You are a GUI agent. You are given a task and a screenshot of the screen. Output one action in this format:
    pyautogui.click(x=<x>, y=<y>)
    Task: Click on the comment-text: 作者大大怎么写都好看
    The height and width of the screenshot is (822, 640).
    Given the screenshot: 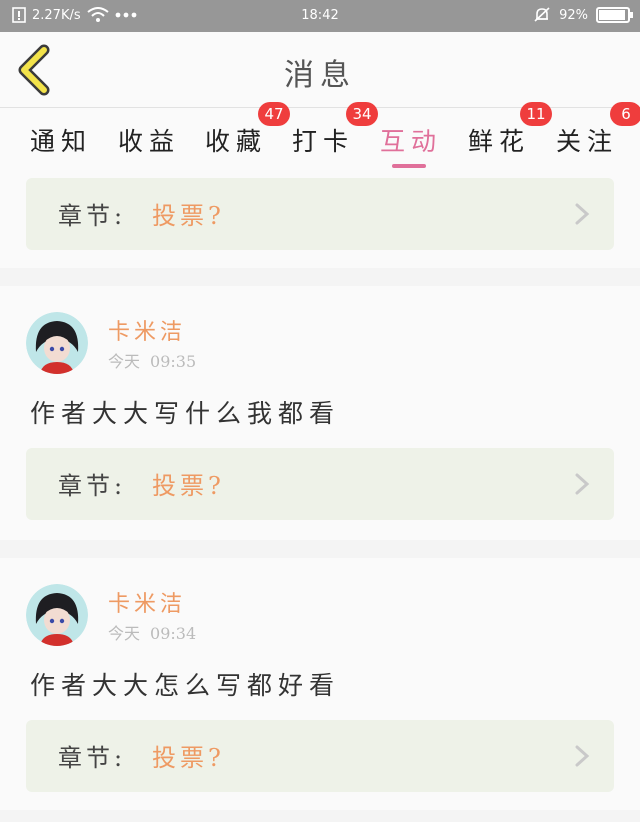 What is the action you would take?
    pyautogui.click(x=185, y=685)
    